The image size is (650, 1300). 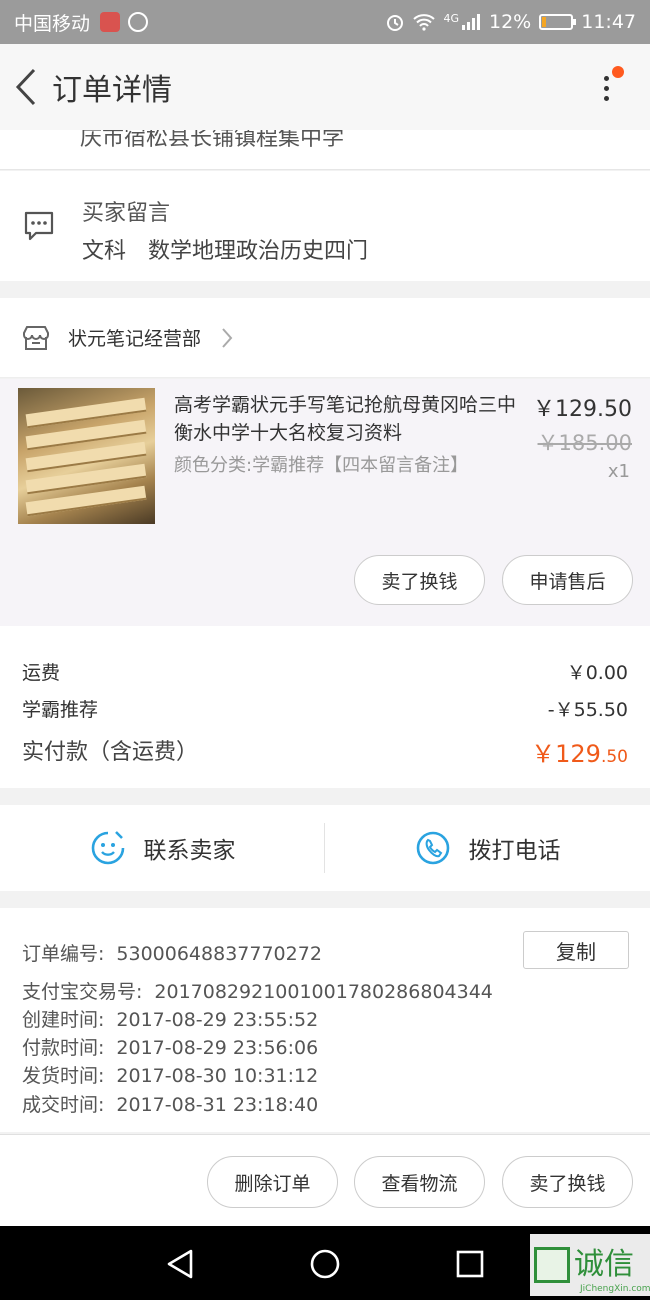 What do you see at coordinates (39, 226) in the screenshot?
I see `message-icon` at bounding box center [39, 226].